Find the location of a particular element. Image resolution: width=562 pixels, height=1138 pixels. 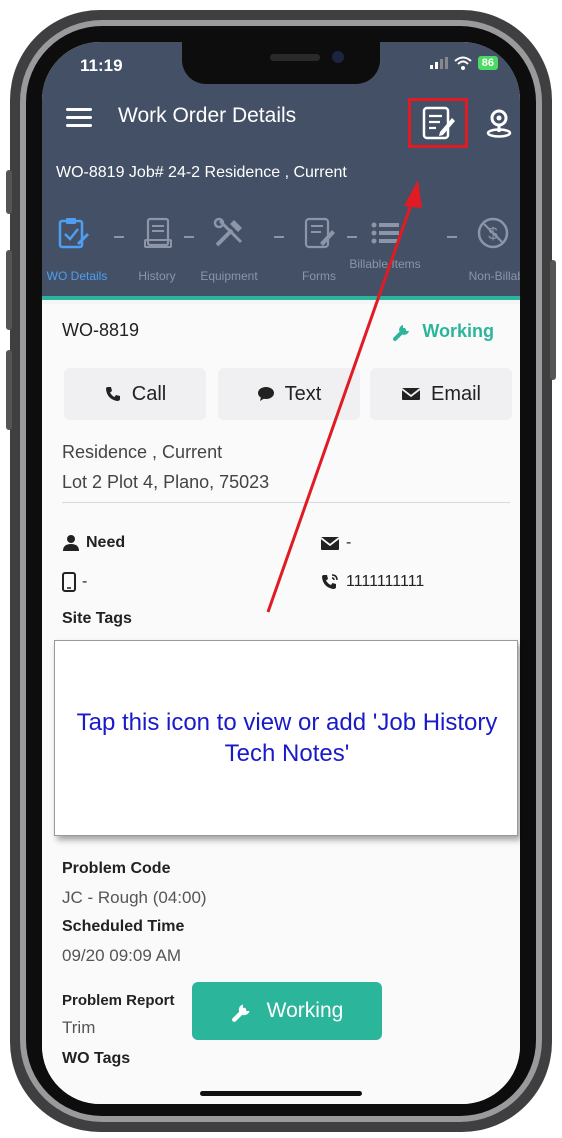

tab-label: Equipment is located at coordinates (229, 276).